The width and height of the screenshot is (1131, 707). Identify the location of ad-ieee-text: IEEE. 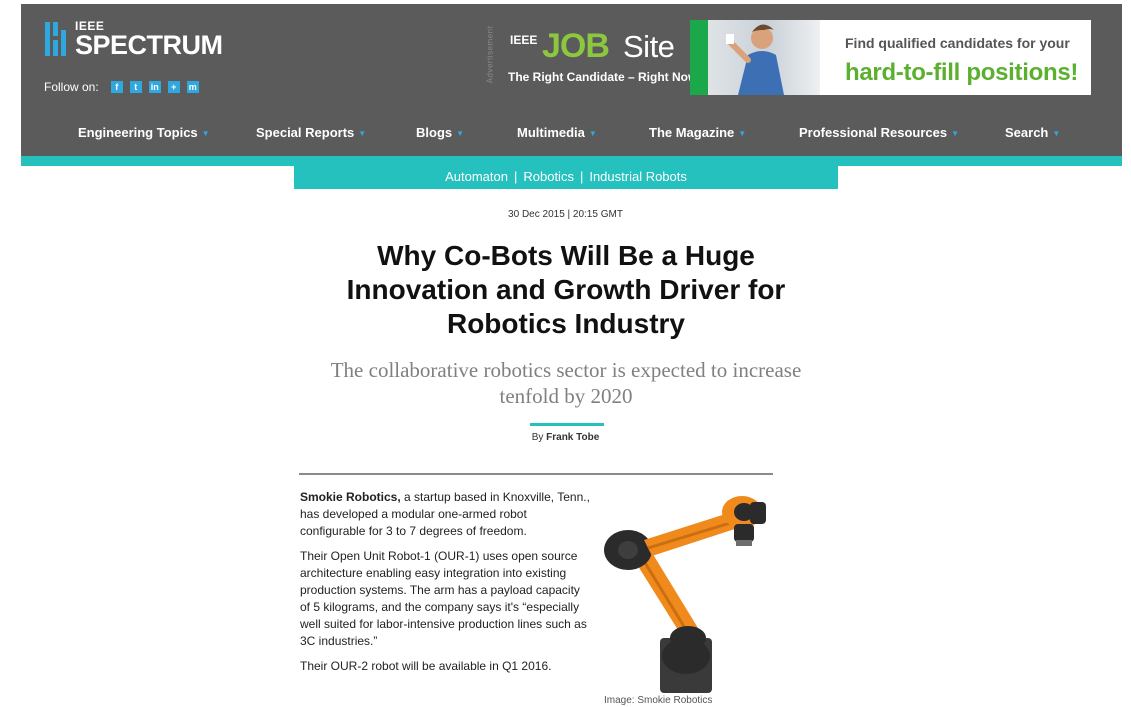
(524, 40).